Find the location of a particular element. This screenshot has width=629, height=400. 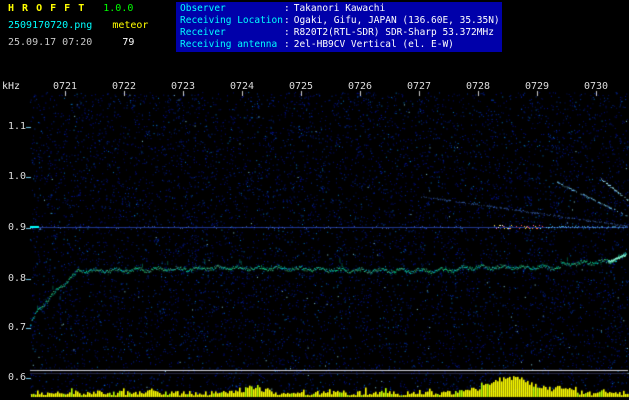

info-label: Receiver is located at coordinates (203, 32).